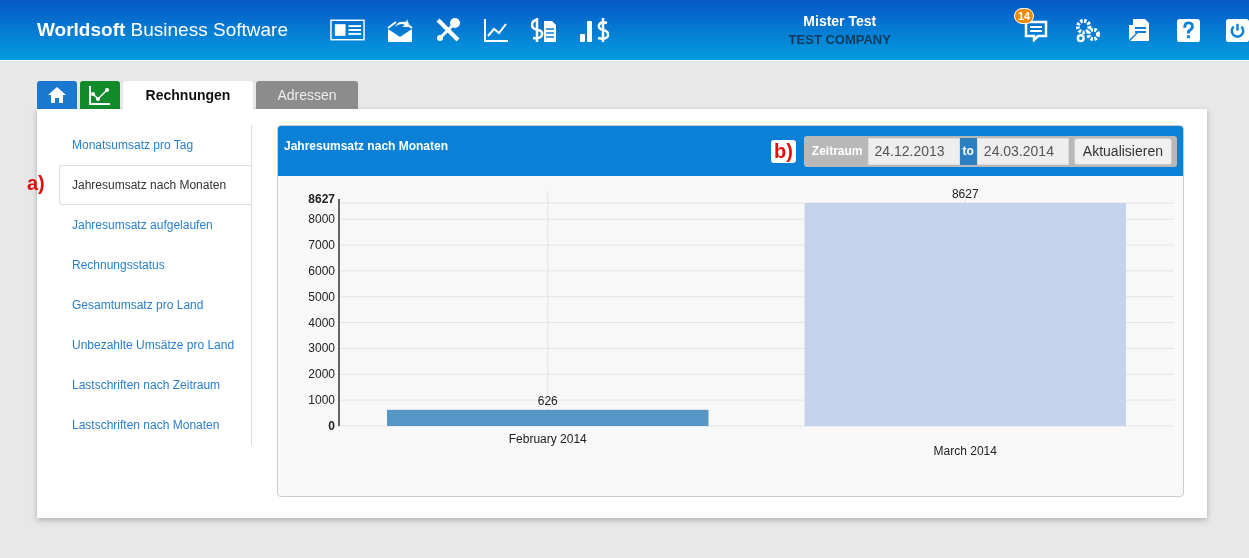 This screenshot has height=558, width=1249. I want to click on tab: Rechnungen, so click(188, 95).